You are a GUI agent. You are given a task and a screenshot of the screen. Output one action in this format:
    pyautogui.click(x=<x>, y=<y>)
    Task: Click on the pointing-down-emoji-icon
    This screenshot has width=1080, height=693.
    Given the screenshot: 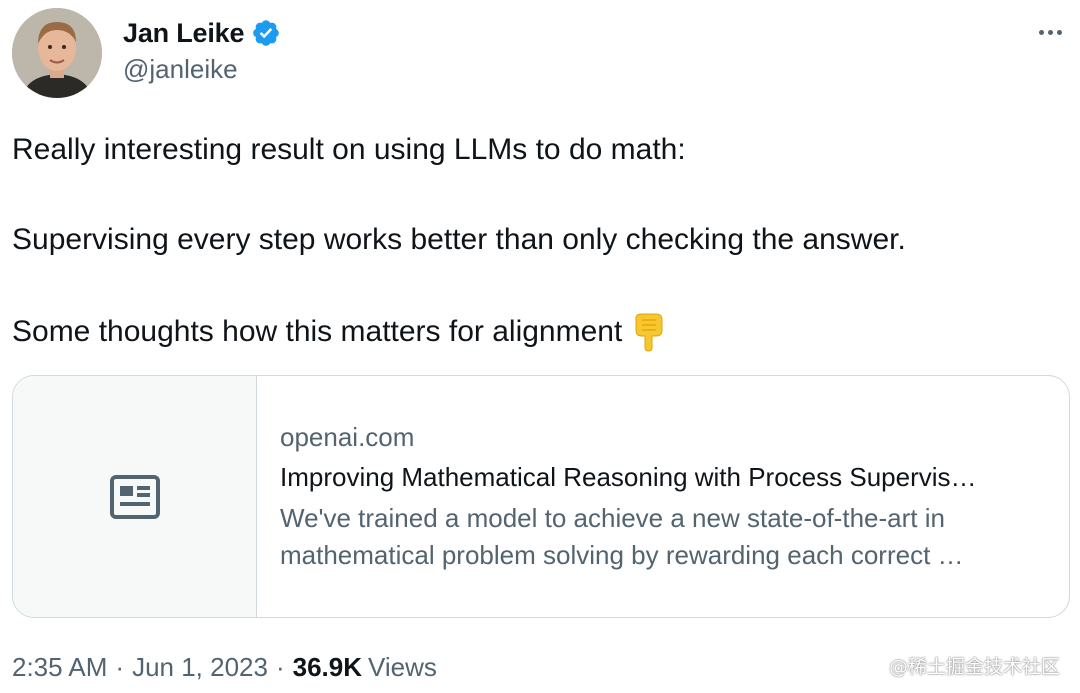 What is the action you would take?
    pyautogui.click(x=649, y=332)
    